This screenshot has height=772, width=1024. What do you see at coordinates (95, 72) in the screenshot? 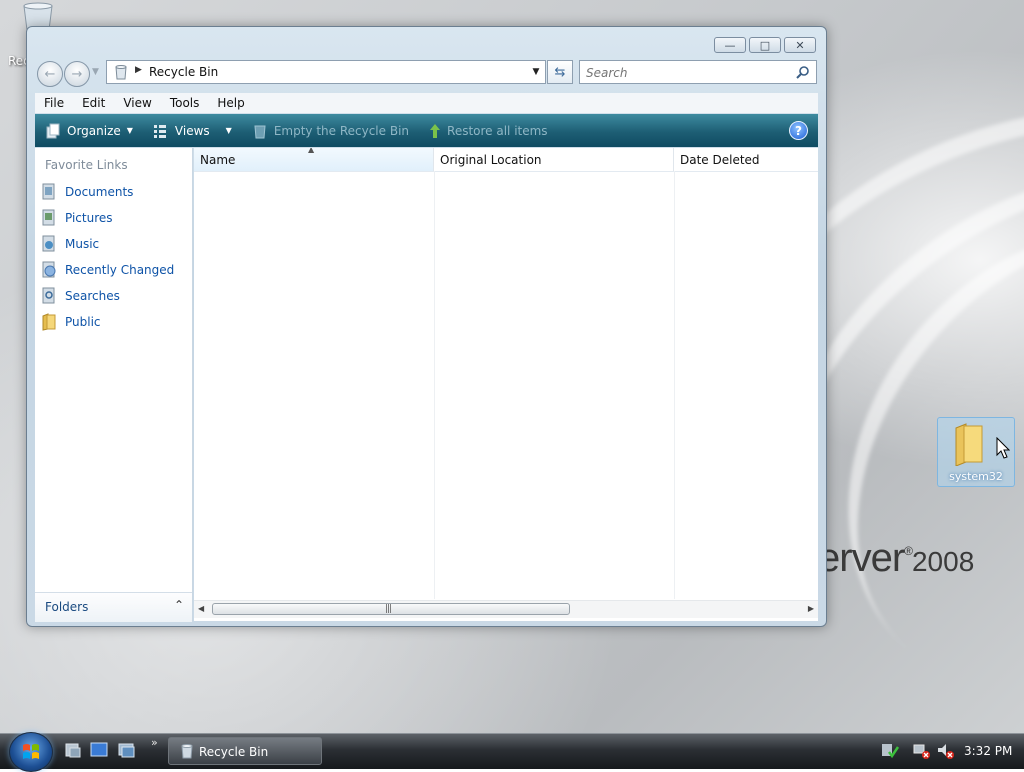
I see `recent-pages-dropdown: ▼` at bounding box center [95, 72].